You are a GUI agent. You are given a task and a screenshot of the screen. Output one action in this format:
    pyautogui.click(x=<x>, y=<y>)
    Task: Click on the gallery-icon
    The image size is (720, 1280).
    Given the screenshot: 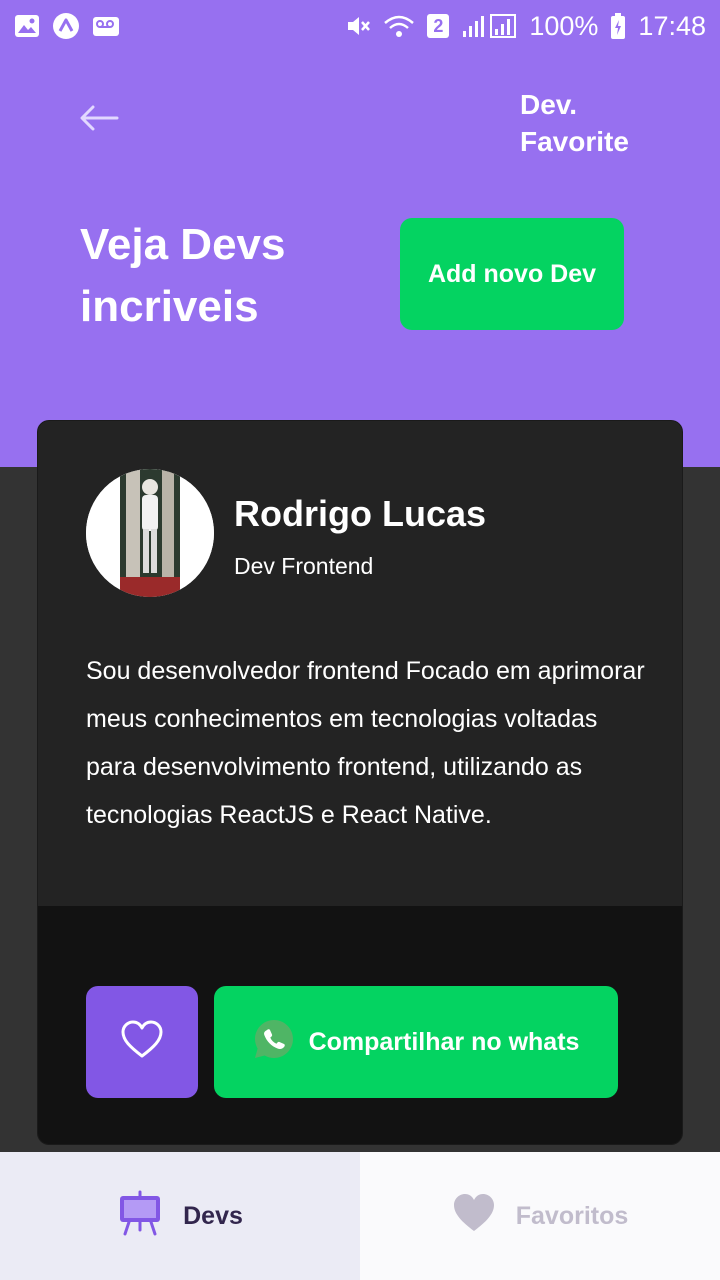 What is the action you would take?
    pyautogui.click(x=27, y=26)
    